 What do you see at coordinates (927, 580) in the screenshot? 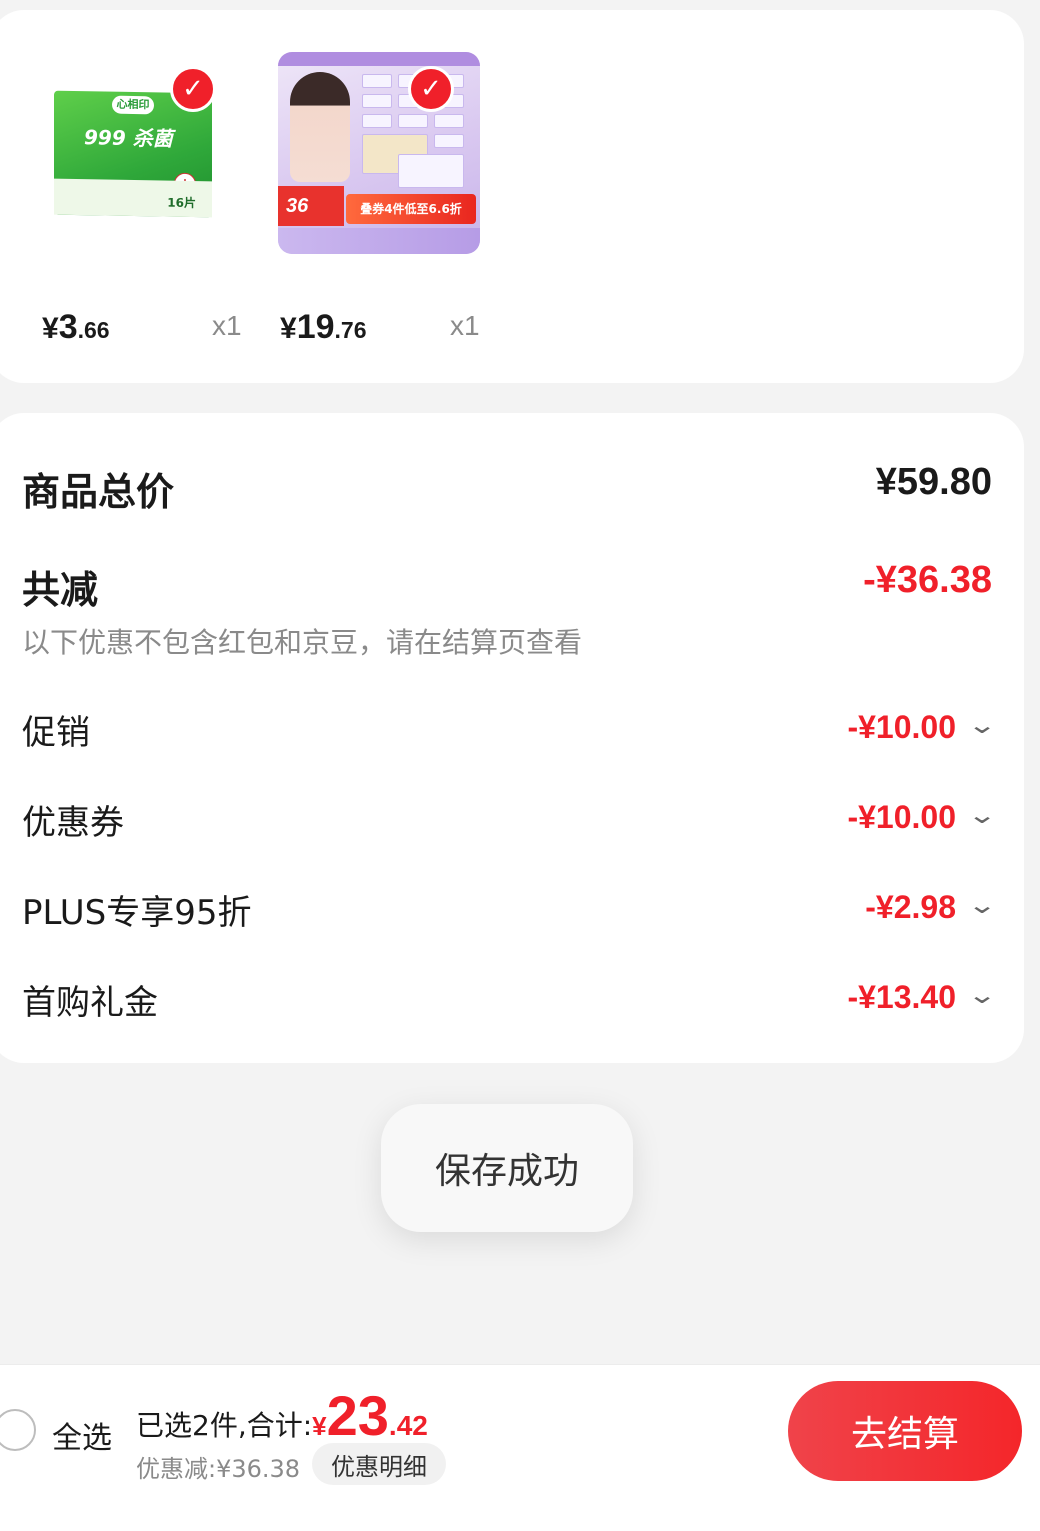
I see `total-reduction-value: -¥36.38` at bounding box center [927, 580].